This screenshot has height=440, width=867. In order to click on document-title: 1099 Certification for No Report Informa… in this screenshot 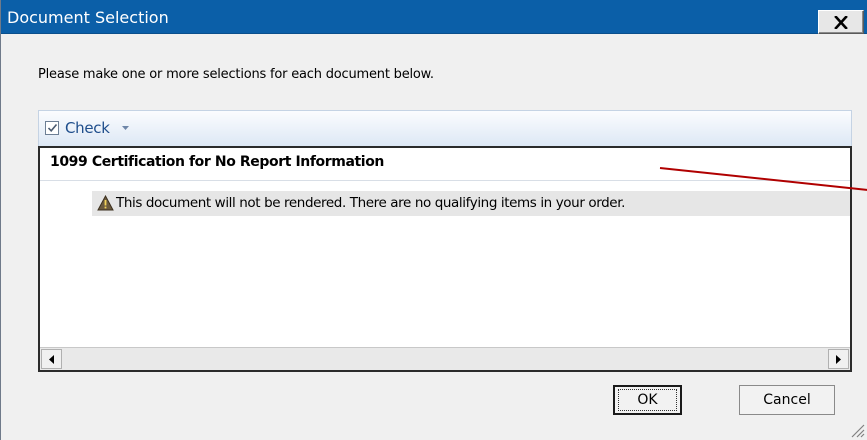, I will do `click(217, 162)`.